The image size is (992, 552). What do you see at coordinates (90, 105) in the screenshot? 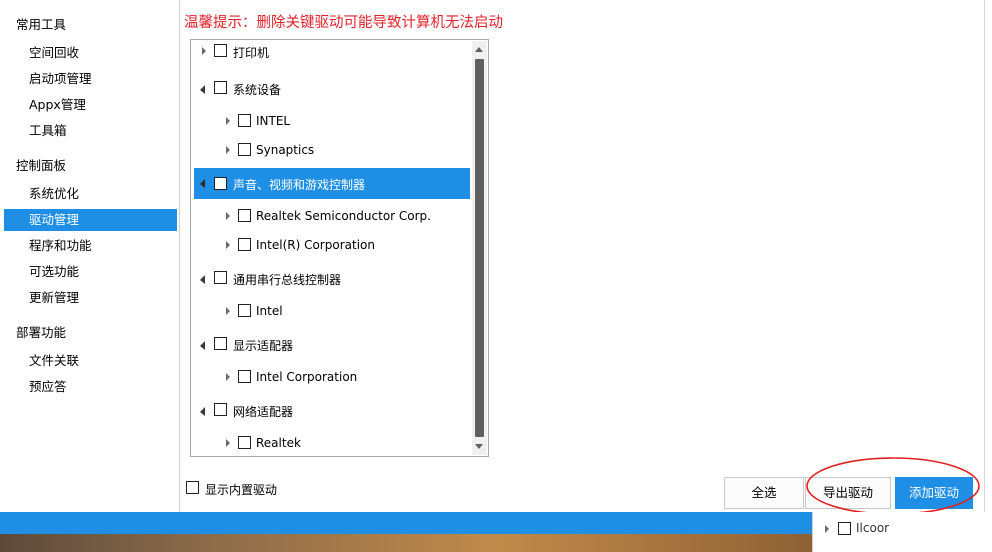
I see `nav-item-appx-manager: Appx管理` at bounding box center [90, 105].